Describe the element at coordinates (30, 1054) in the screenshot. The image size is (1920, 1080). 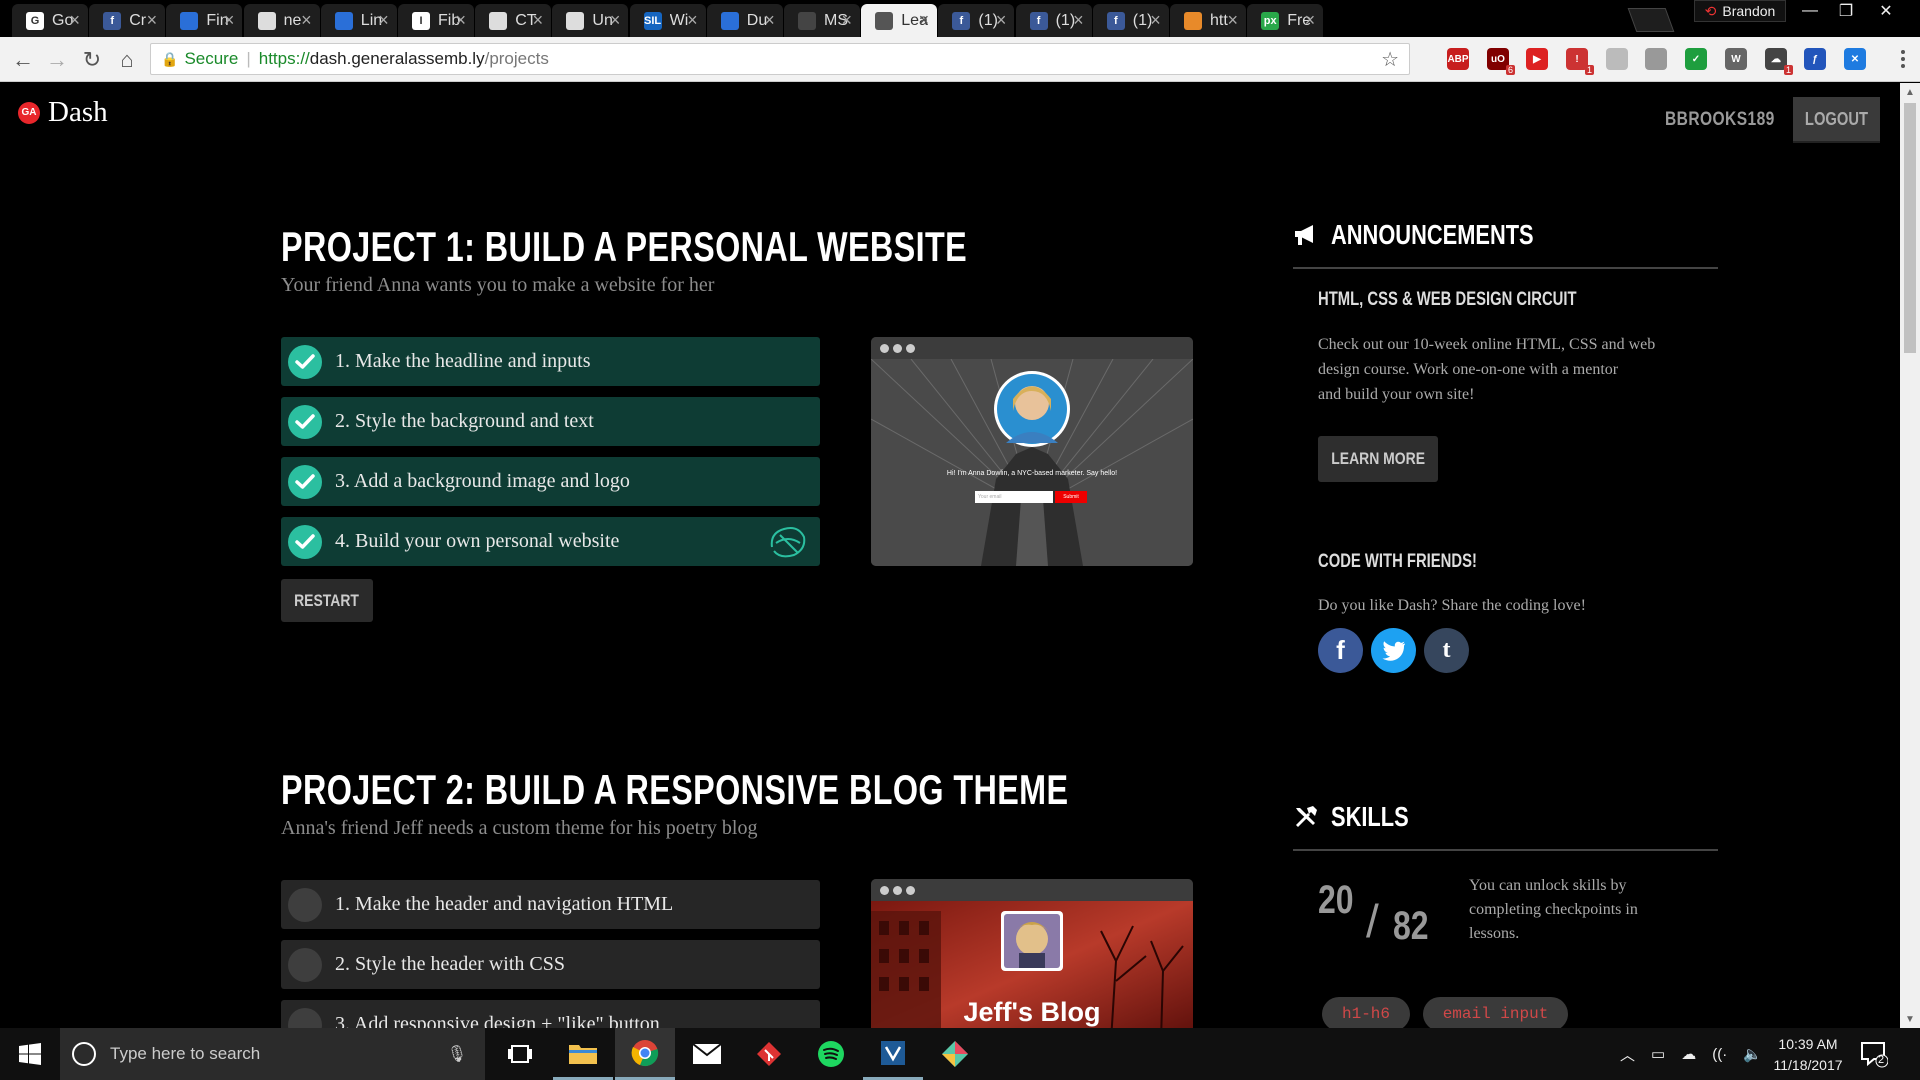
I see `windows-start-icon` at that location.